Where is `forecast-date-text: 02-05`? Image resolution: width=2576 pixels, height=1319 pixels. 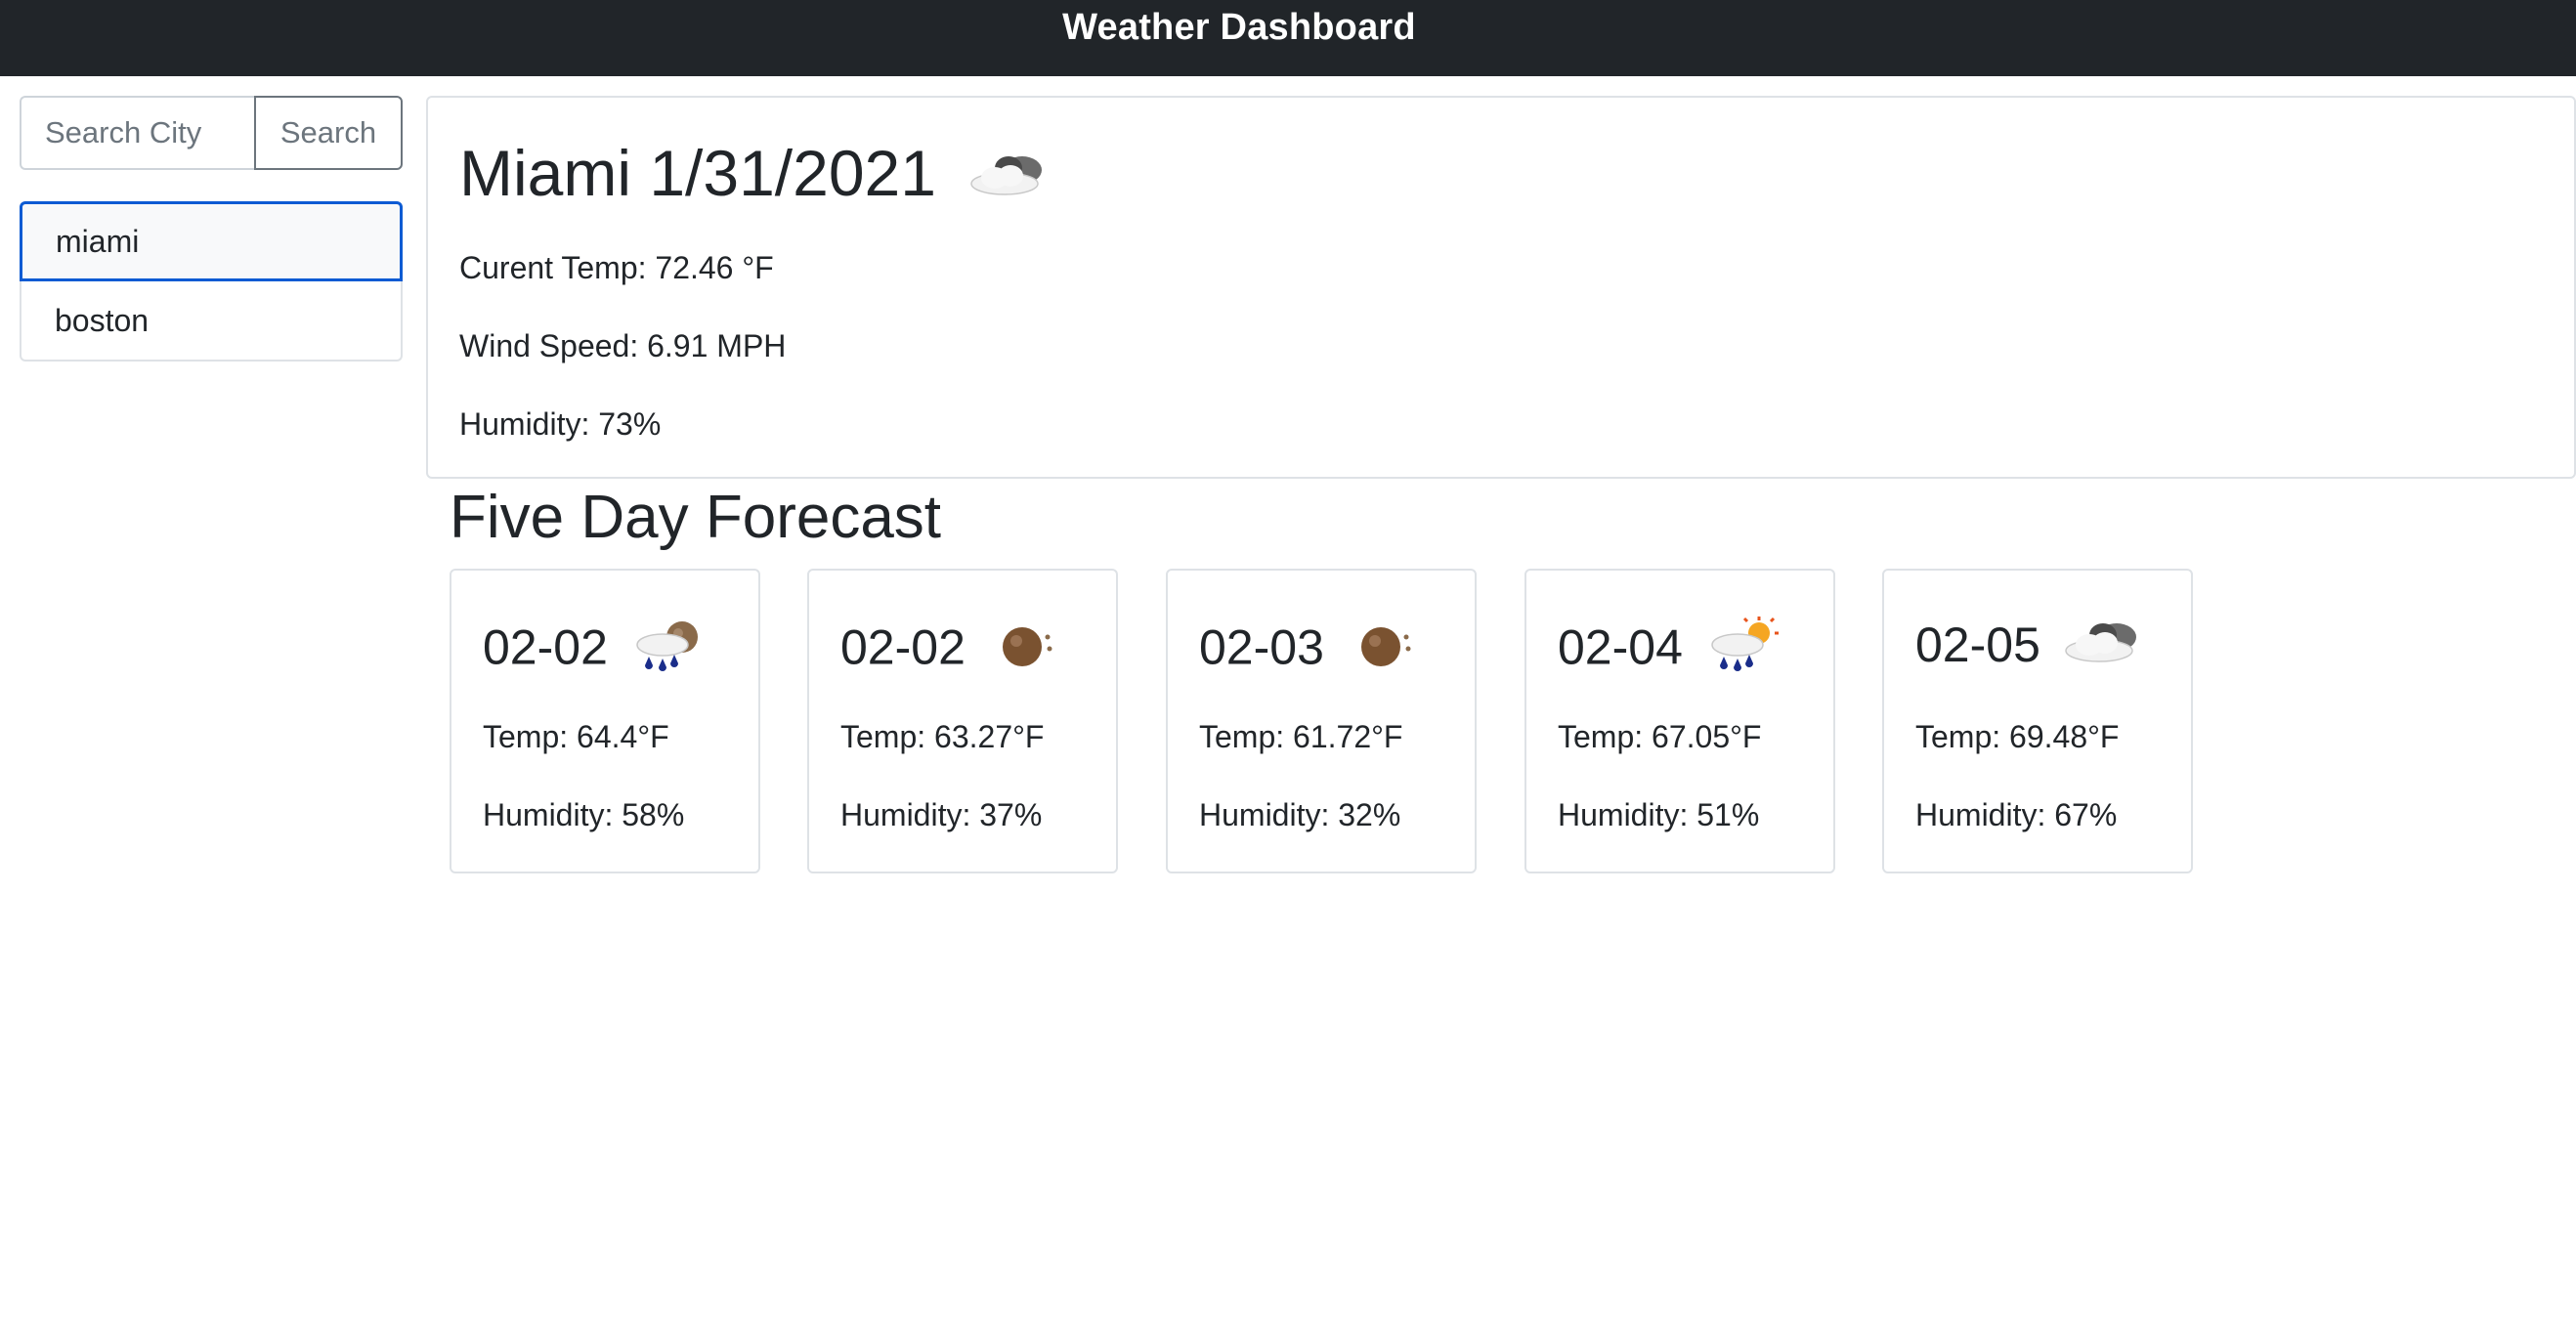
forecast-date-text: 02-05 is located at coordinates (1978, 644).